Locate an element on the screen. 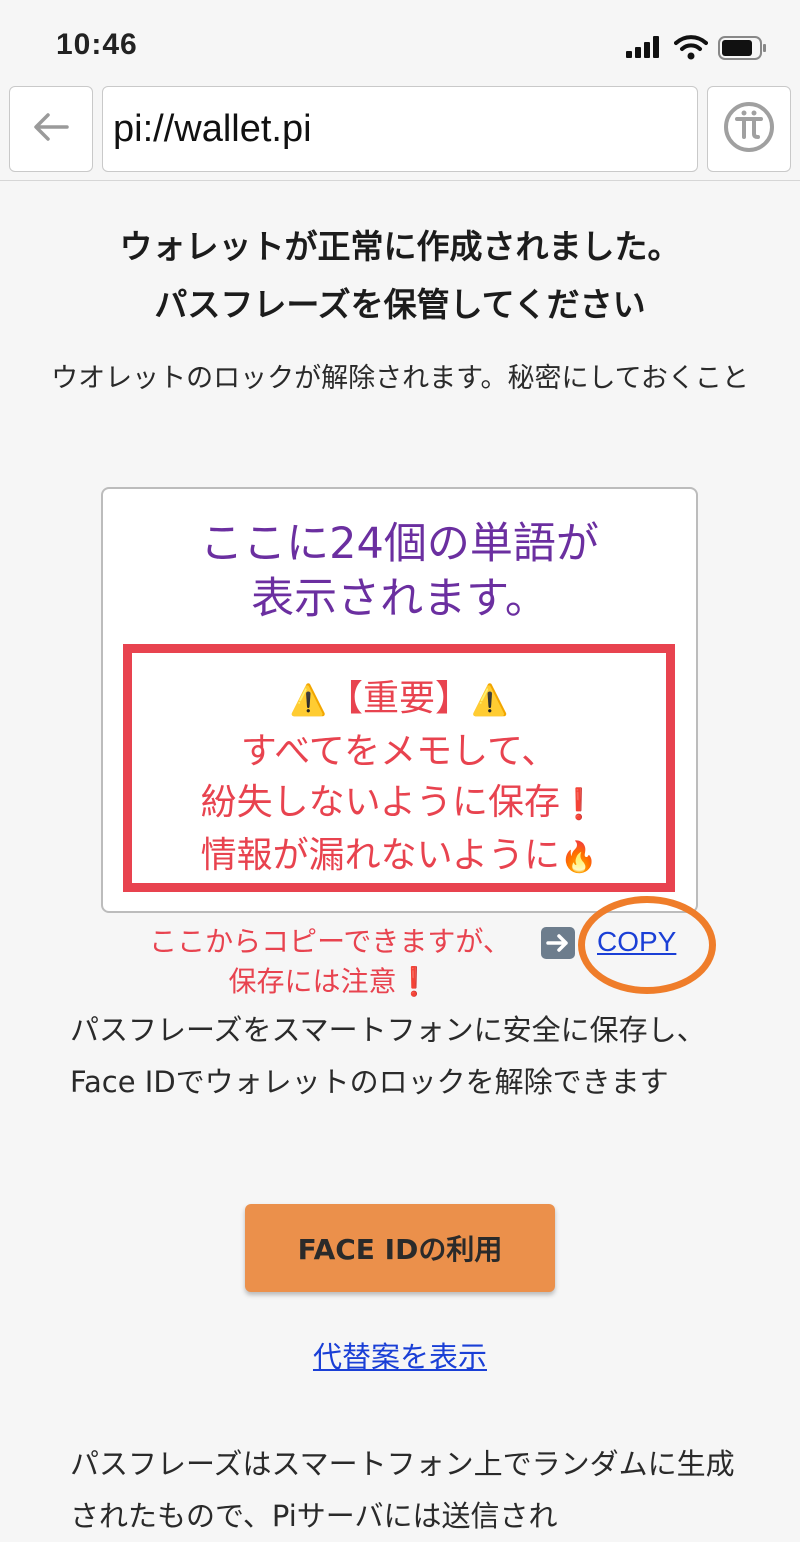  title-line-2: パスフレーズを保管してください is located at coordinates (400, 304).